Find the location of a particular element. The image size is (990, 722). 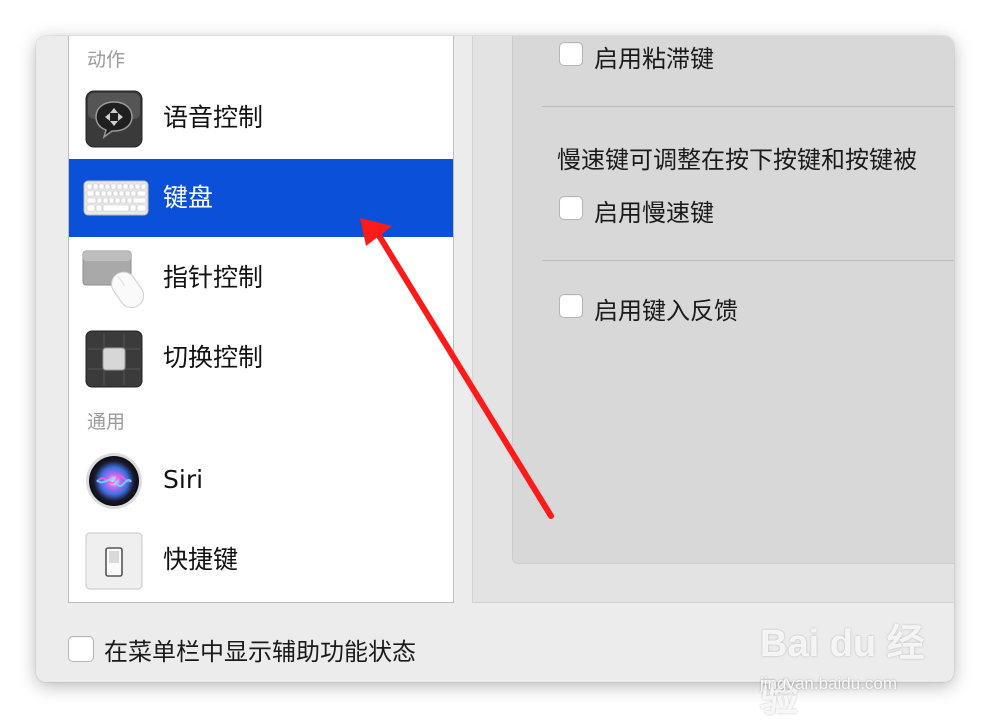

sidebar-item-switch-control: 切换控制 is located at coordinates (261, 358).